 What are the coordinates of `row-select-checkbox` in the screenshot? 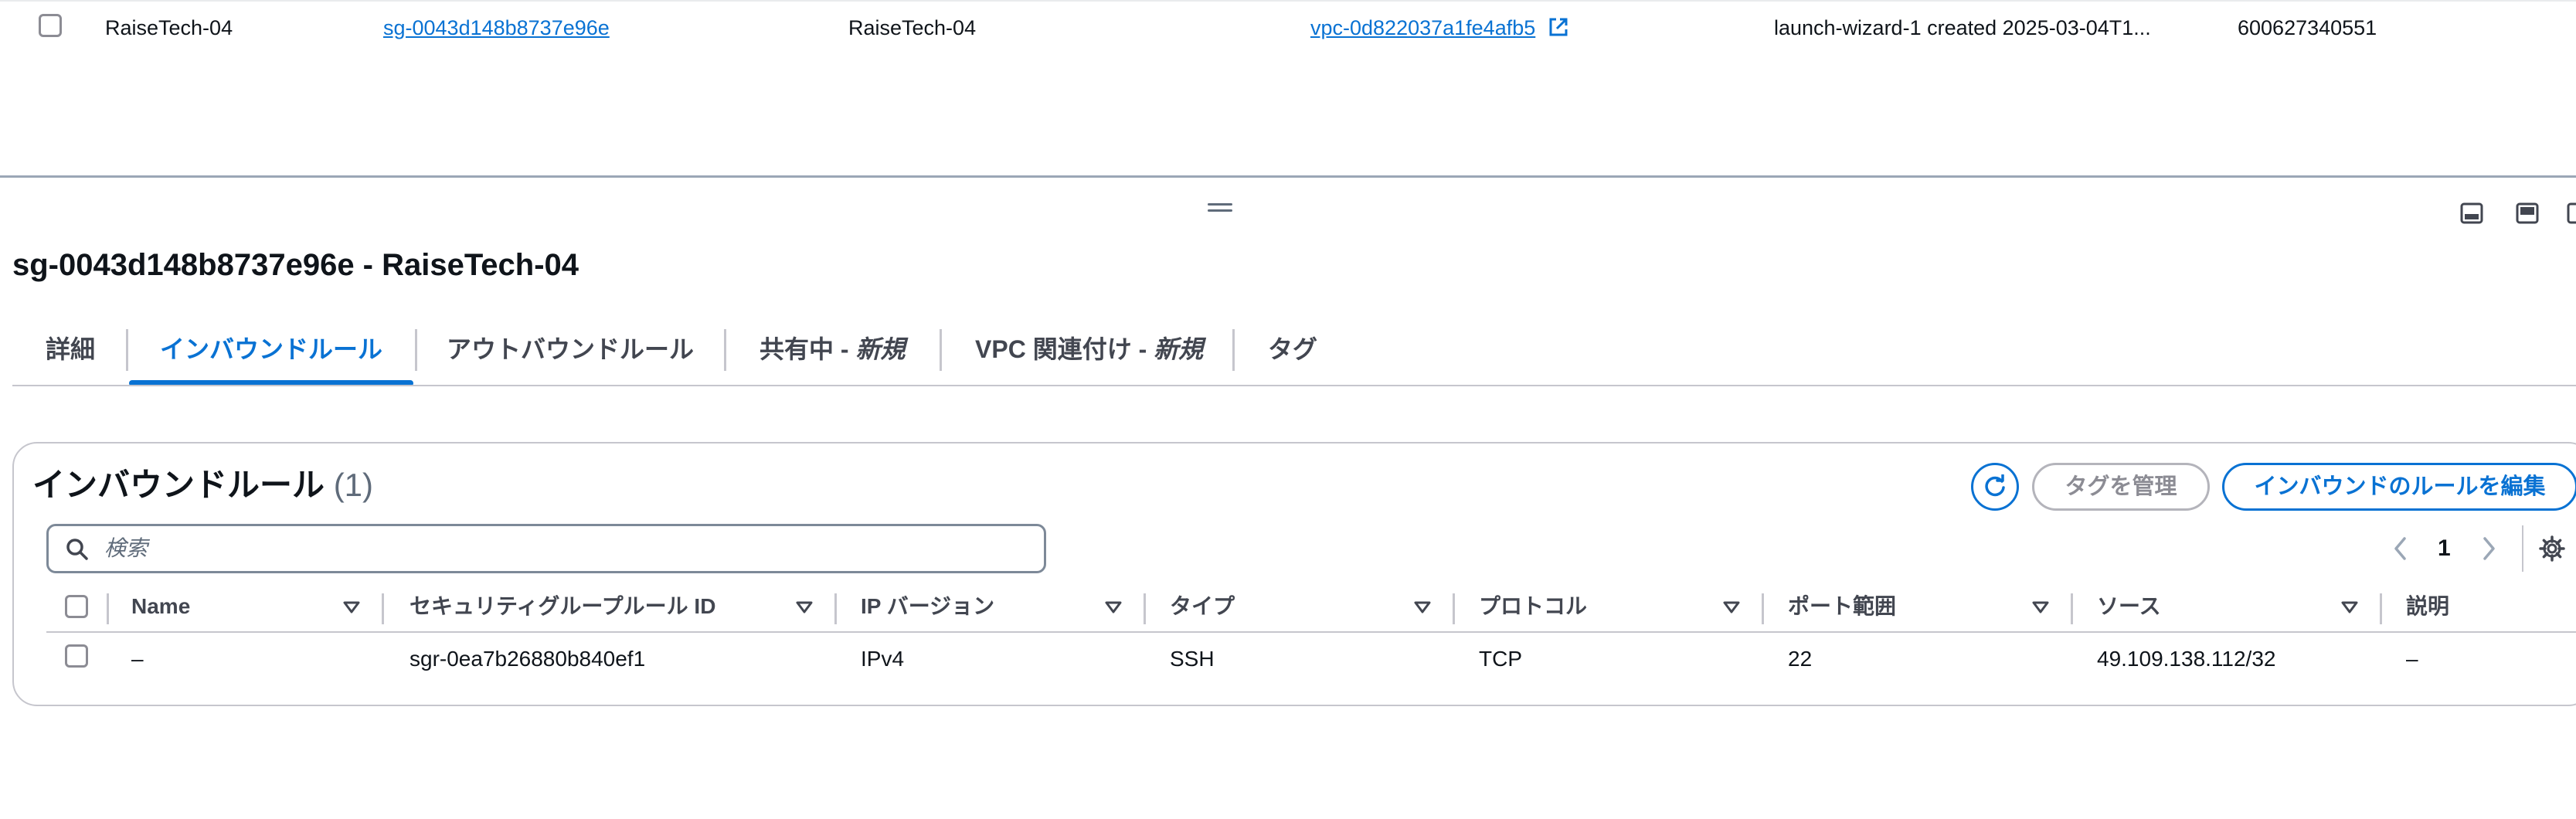 It's located at (50, 26).